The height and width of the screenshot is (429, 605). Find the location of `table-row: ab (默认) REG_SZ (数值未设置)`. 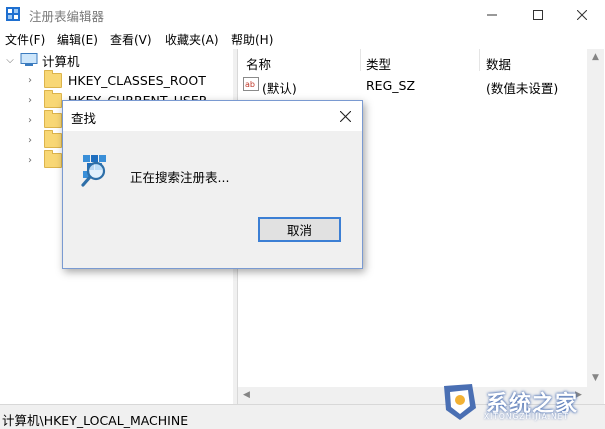

table-row: ab (默认) REG_SZ (数值未设置) is located at coordinates (412, 85).